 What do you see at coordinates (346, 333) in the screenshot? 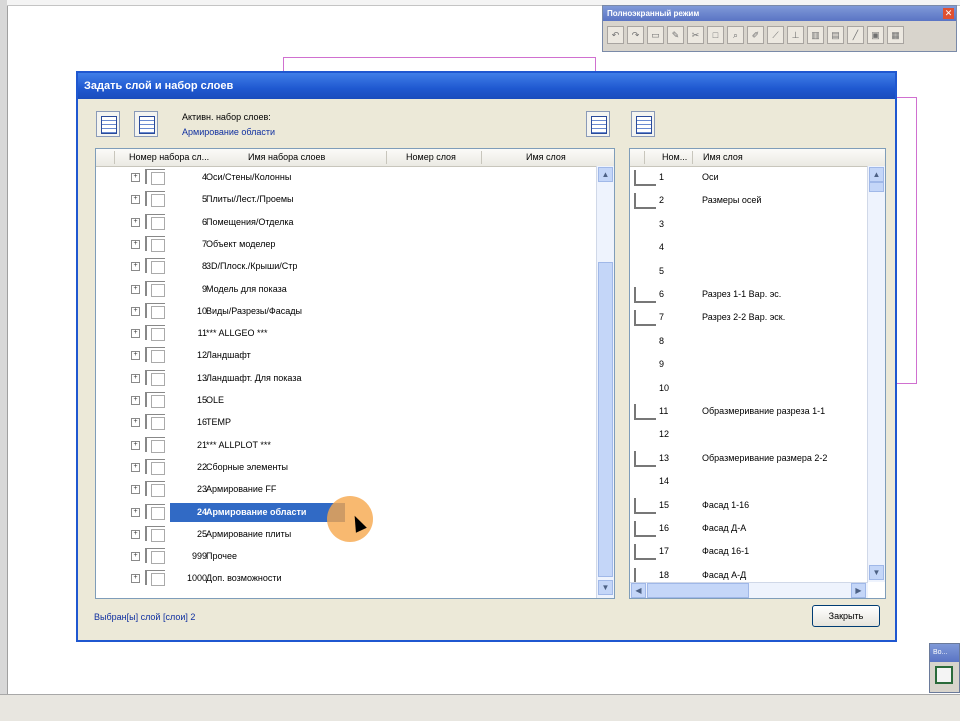
I see `layer-set-row: +11 *** ALLGEO ***` at bounding box center [346, 333].